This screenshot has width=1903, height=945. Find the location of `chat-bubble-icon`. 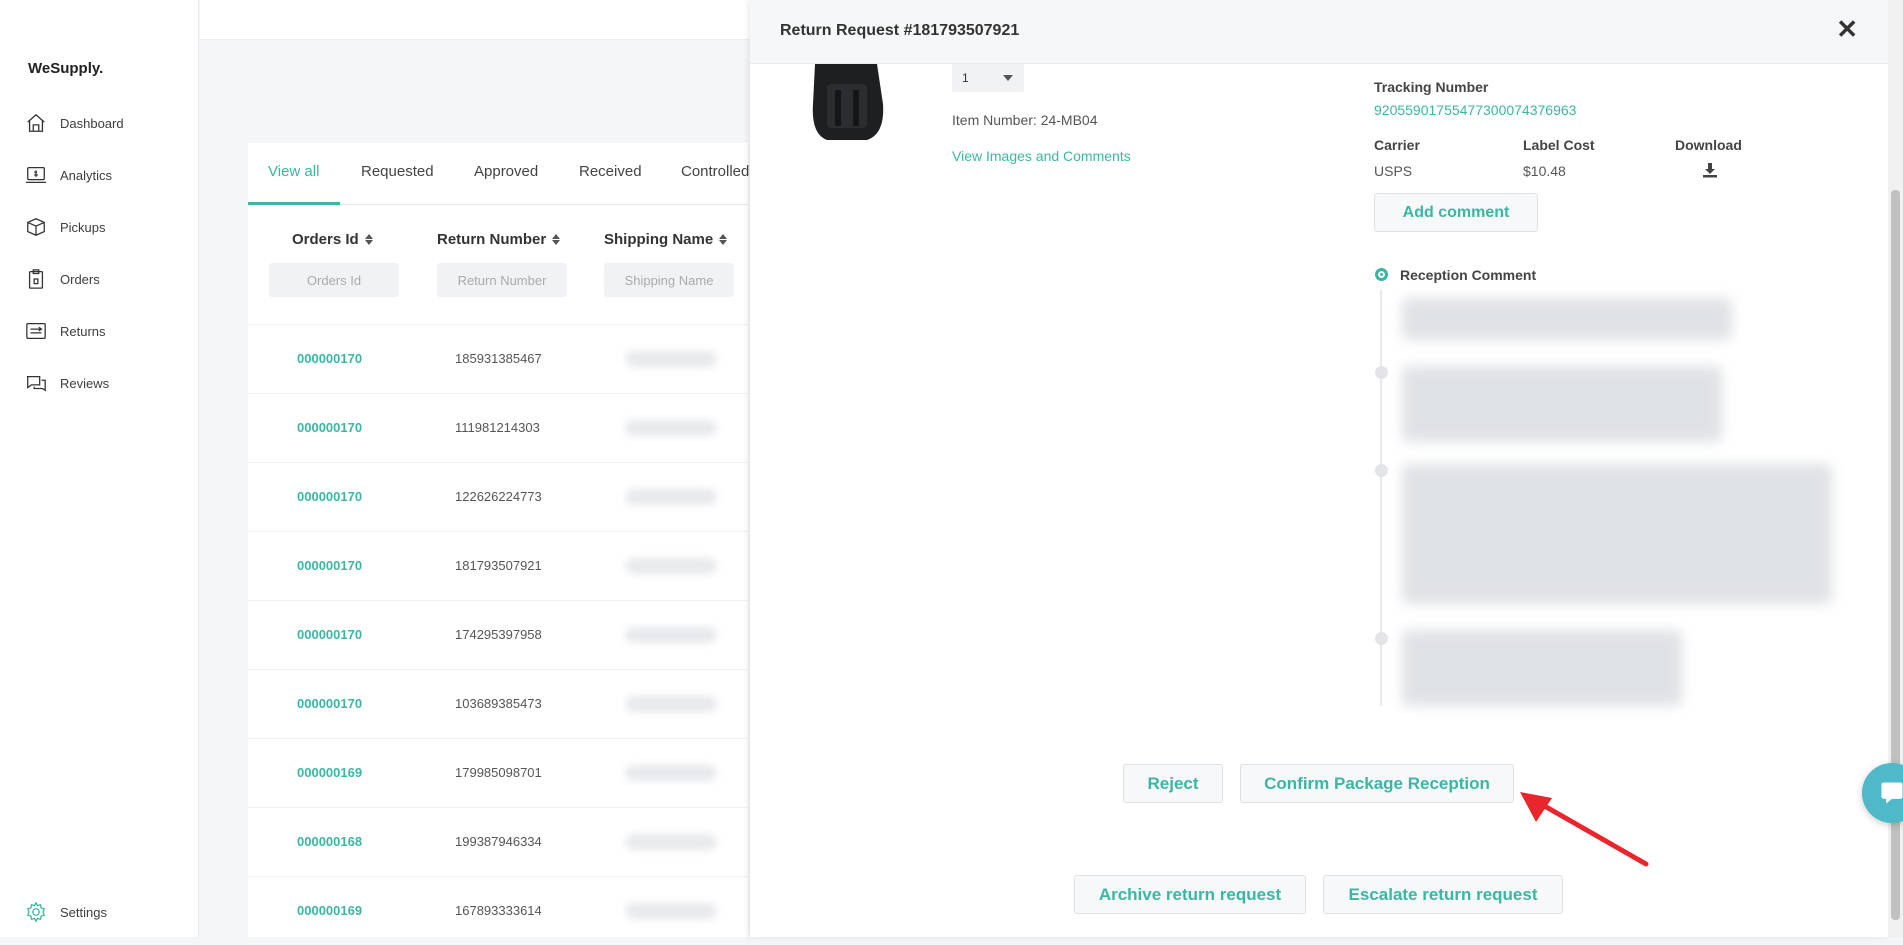

chat-bubble-icon is located at coordinates (1892, 793).